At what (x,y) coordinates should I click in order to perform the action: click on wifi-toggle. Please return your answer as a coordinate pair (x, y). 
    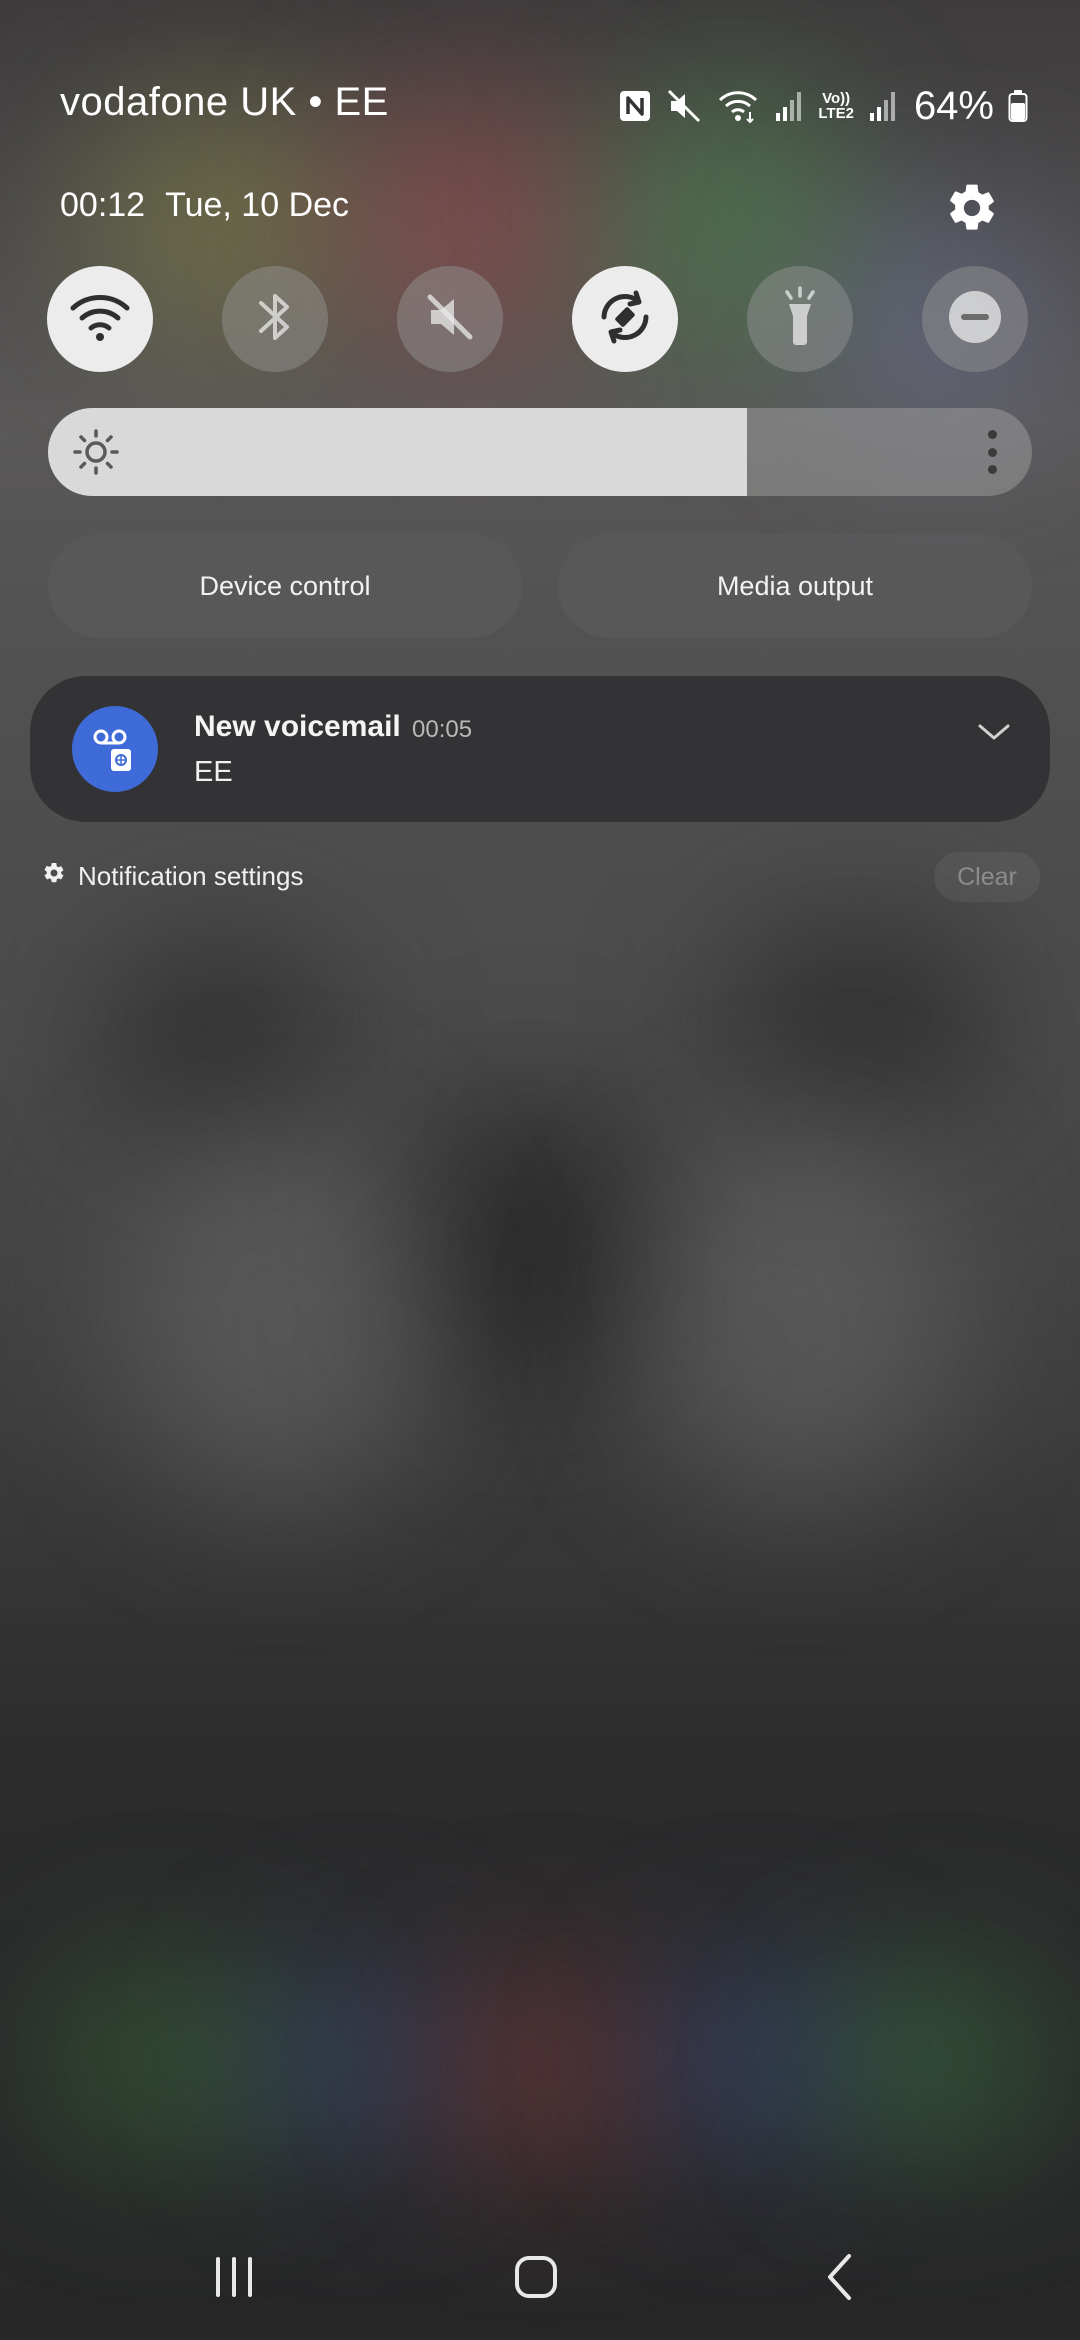
    Looking at the image, I should click on (100, 319).